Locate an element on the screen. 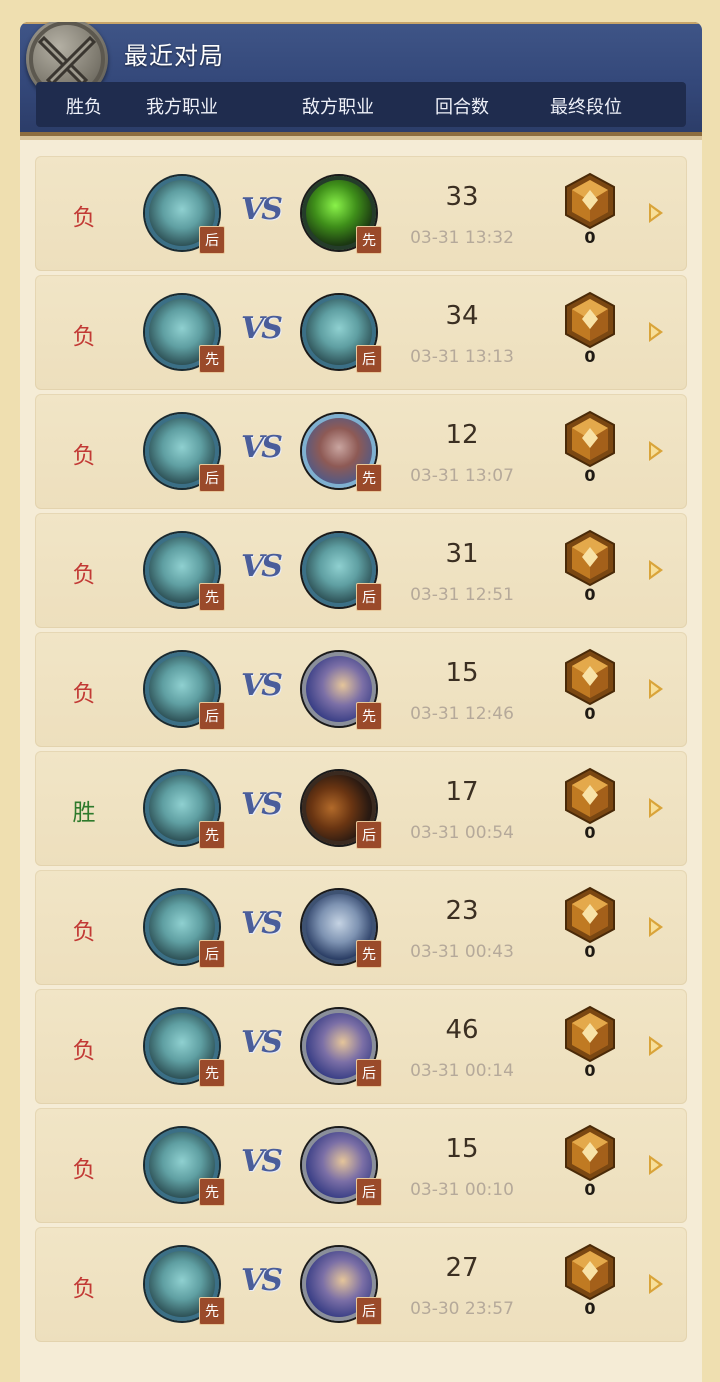 Image resolution: width=720 pixels, height=1382 pixels. turn-count: 27 is located at coordinates (462, 1268).